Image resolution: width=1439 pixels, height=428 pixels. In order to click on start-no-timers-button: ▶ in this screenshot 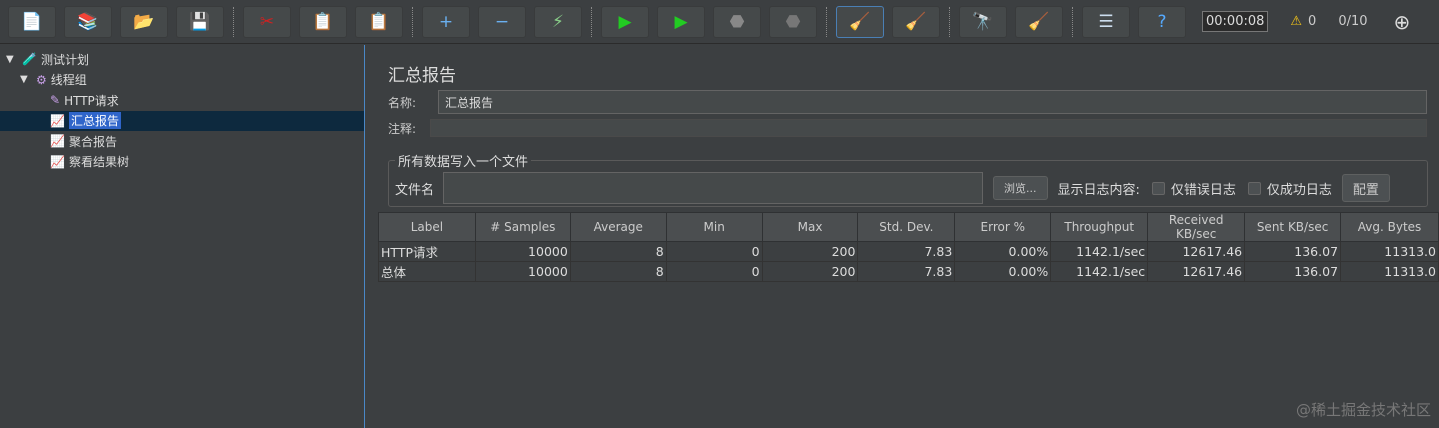, I will do `click(681, 21)`.